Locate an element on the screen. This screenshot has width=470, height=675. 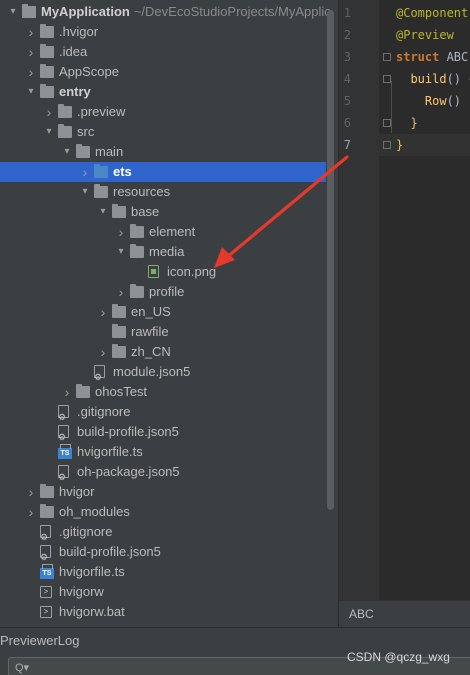
breadcrumb-struct: ABC is located at coordinates (361, 614).